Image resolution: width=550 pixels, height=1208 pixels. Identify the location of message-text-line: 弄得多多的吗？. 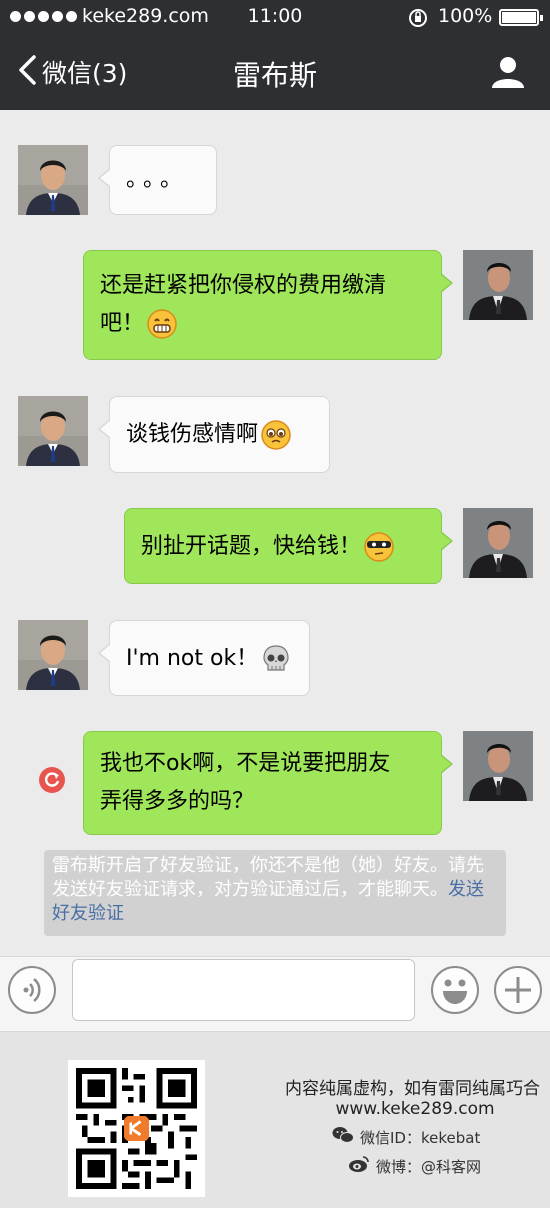
(177, 801).